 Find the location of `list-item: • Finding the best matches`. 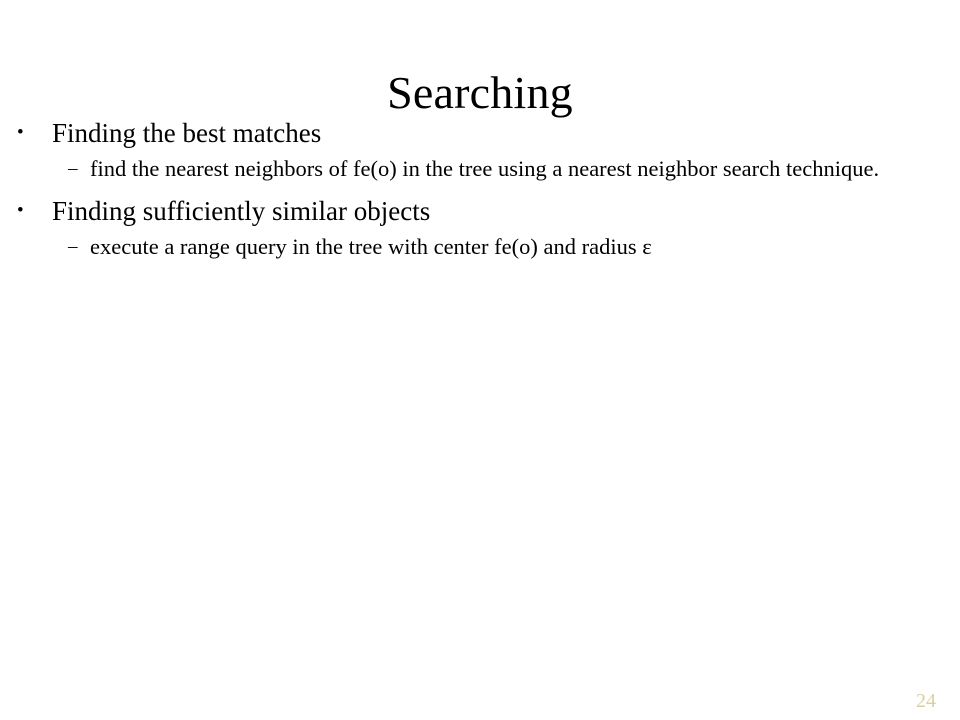

list-item: • Finding the best matches is located at coordinates (480, 133).